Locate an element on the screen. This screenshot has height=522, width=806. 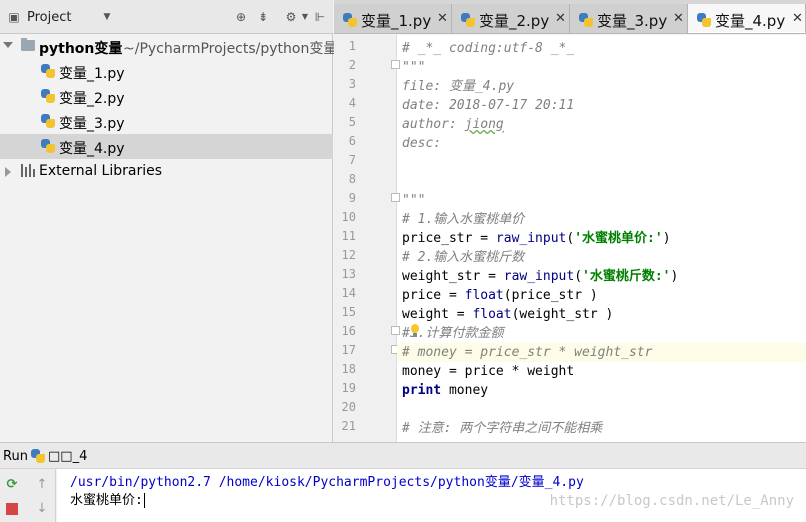
code-line: print money is located at coordinates (445, 390).